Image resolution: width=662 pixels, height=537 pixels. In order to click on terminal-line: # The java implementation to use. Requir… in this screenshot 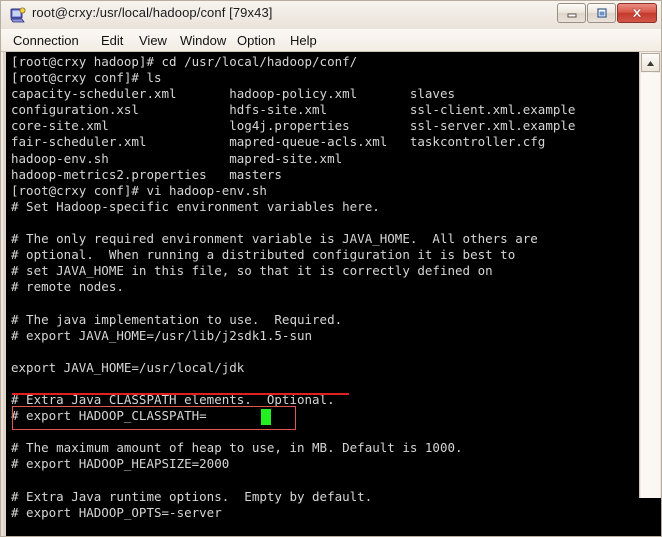, I will do `click(177, 319)`.